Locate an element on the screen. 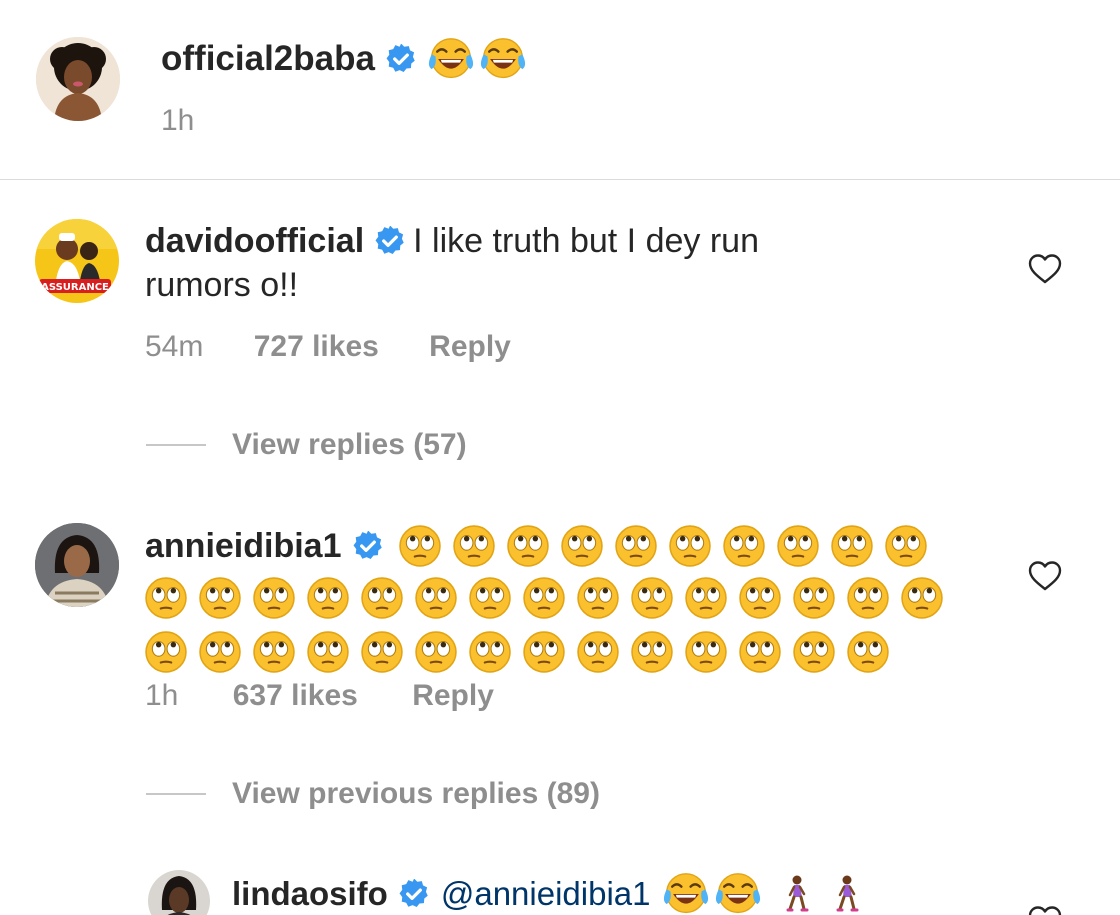 This screenshot has height=915, width=1120. view-replies-button: View replies (57) is located at coordinates (306, 445).